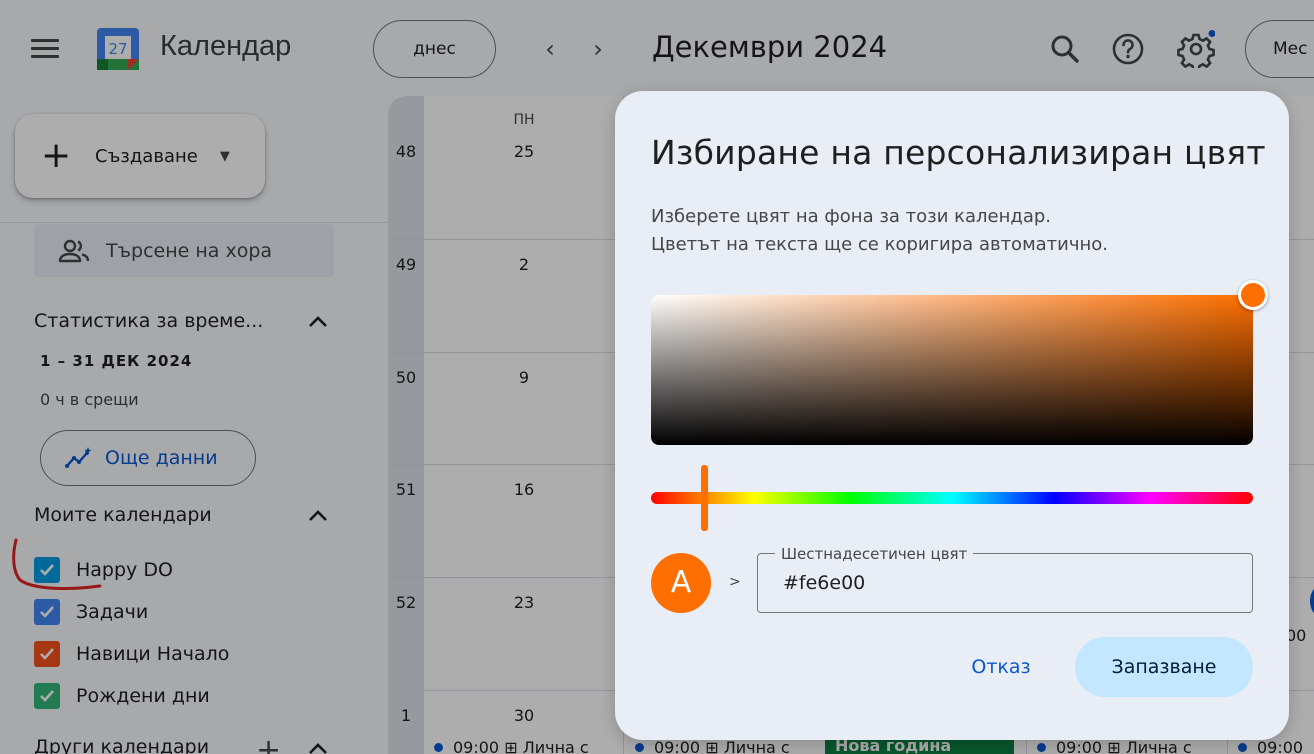  What do you see at coordinates (704, 498) in the screenshot?
I see `hue-slider-handle` at bounding box center [704, 498].